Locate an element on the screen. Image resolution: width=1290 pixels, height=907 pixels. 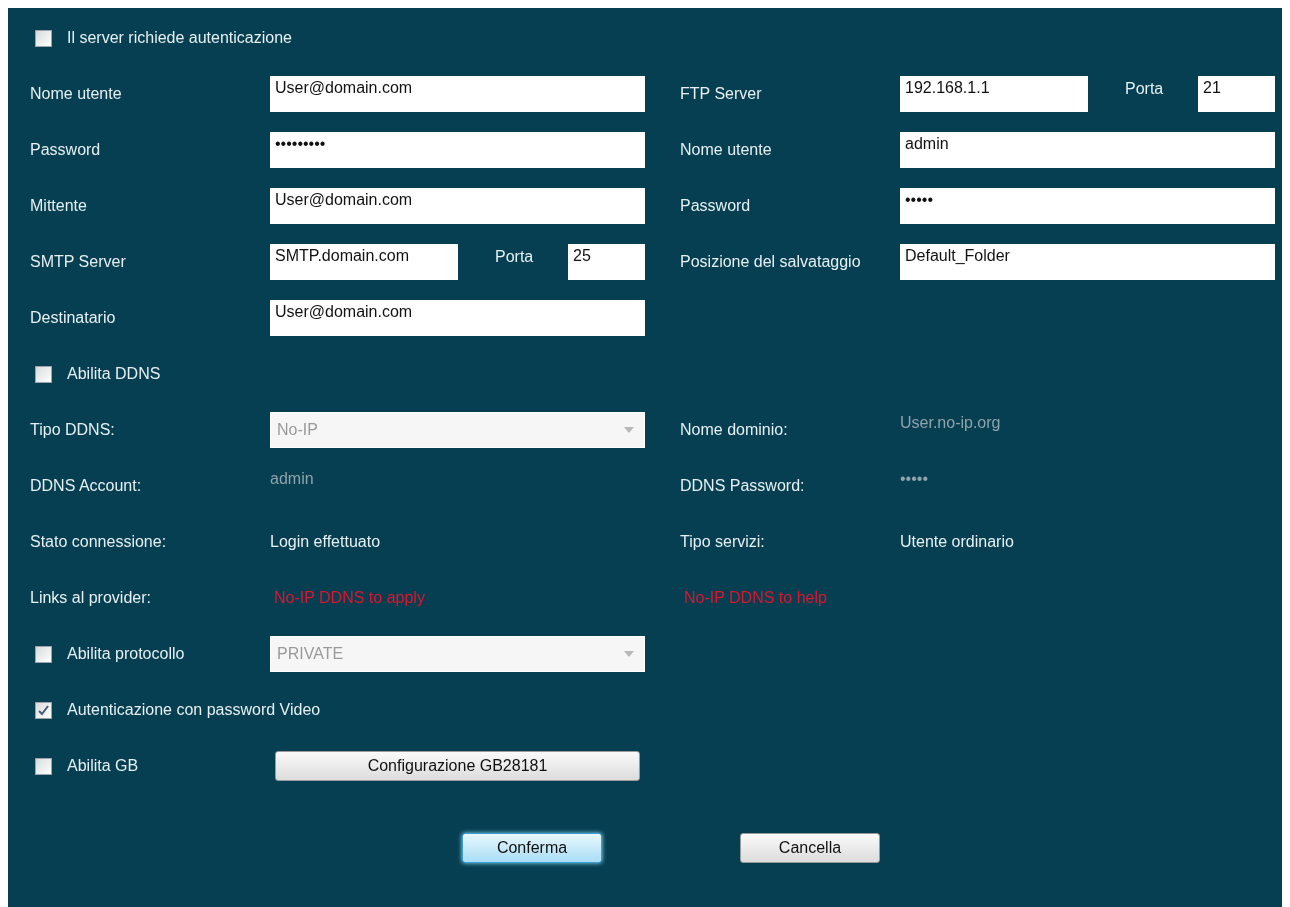
input-field: ••••• is located at coordinates (1087, 206).